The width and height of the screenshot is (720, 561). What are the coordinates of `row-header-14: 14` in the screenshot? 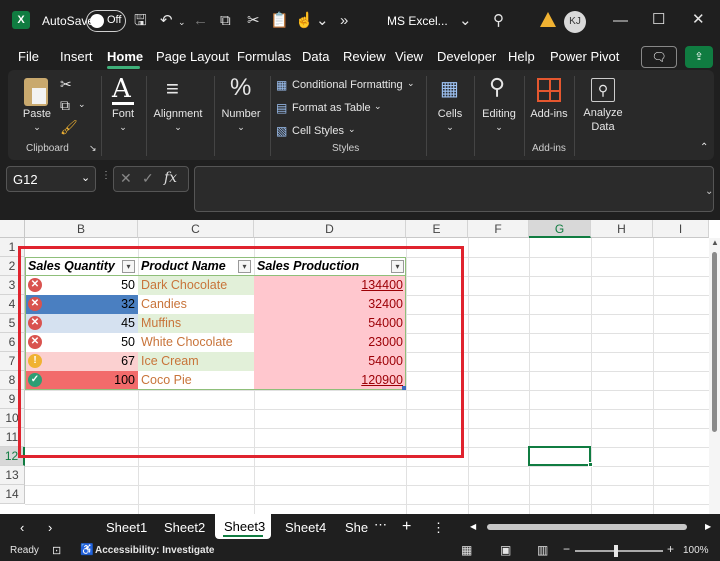 It's located at (12, 494).